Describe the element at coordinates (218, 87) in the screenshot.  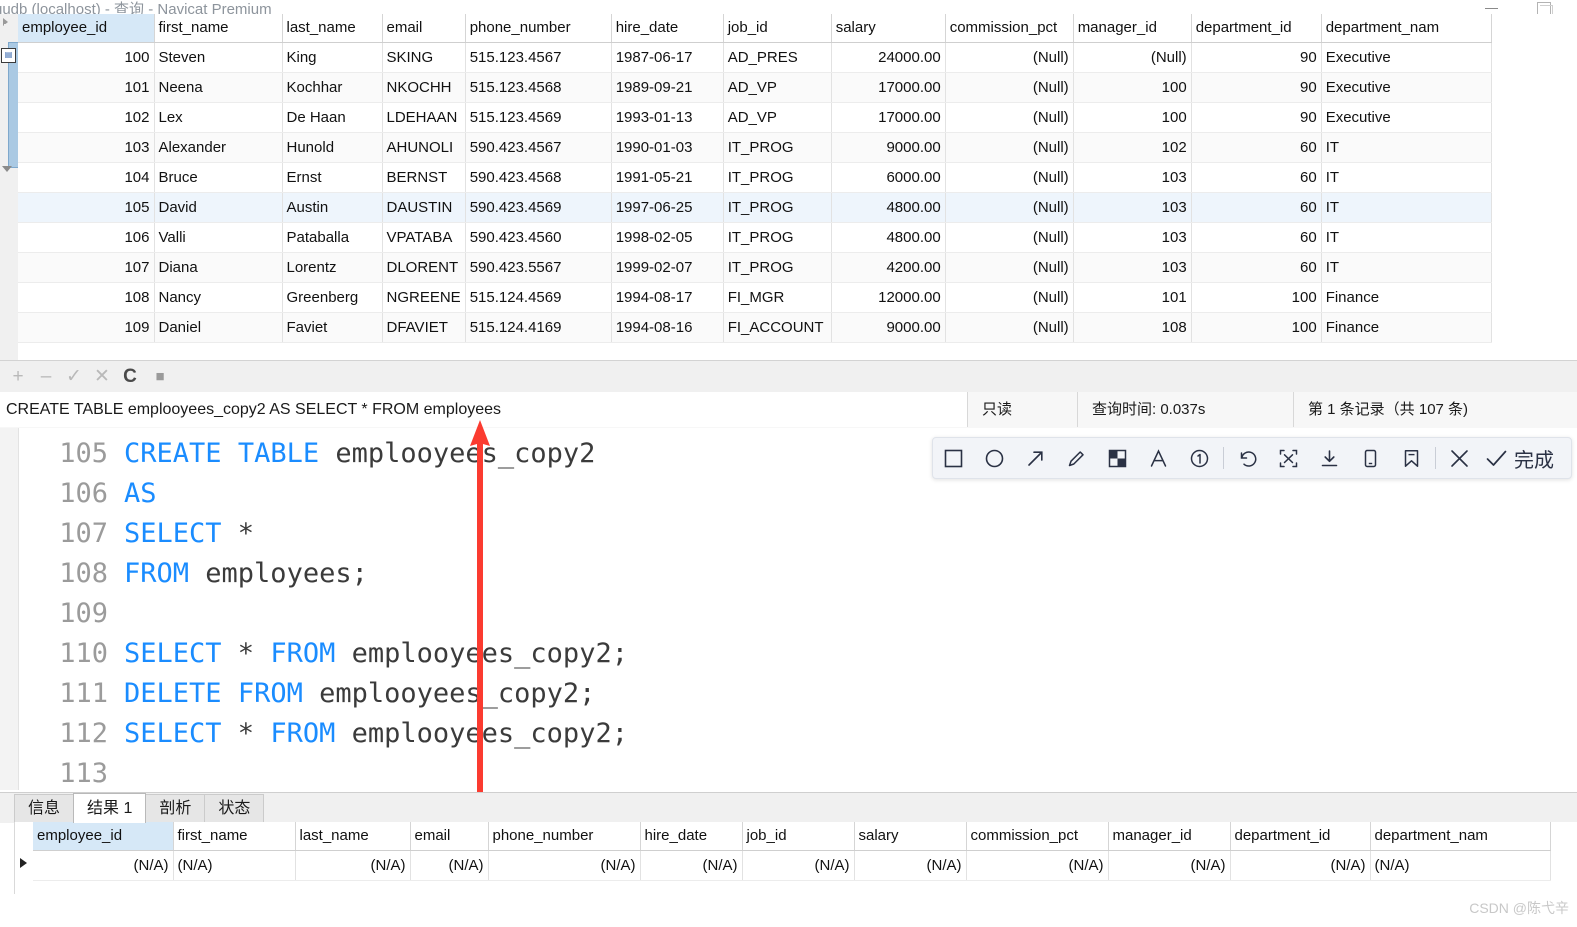
I see `cell-first_name: Neena` at that location.